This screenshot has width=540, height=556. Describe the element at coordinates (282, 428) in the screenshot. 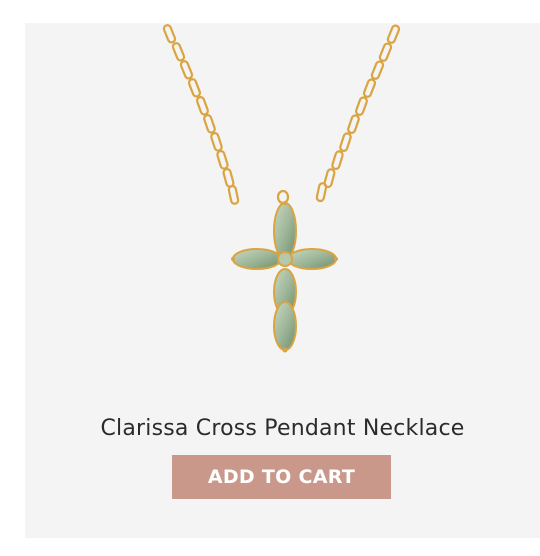

I see `product-title: Clarissa Cross Pendant Necklace` at that location.